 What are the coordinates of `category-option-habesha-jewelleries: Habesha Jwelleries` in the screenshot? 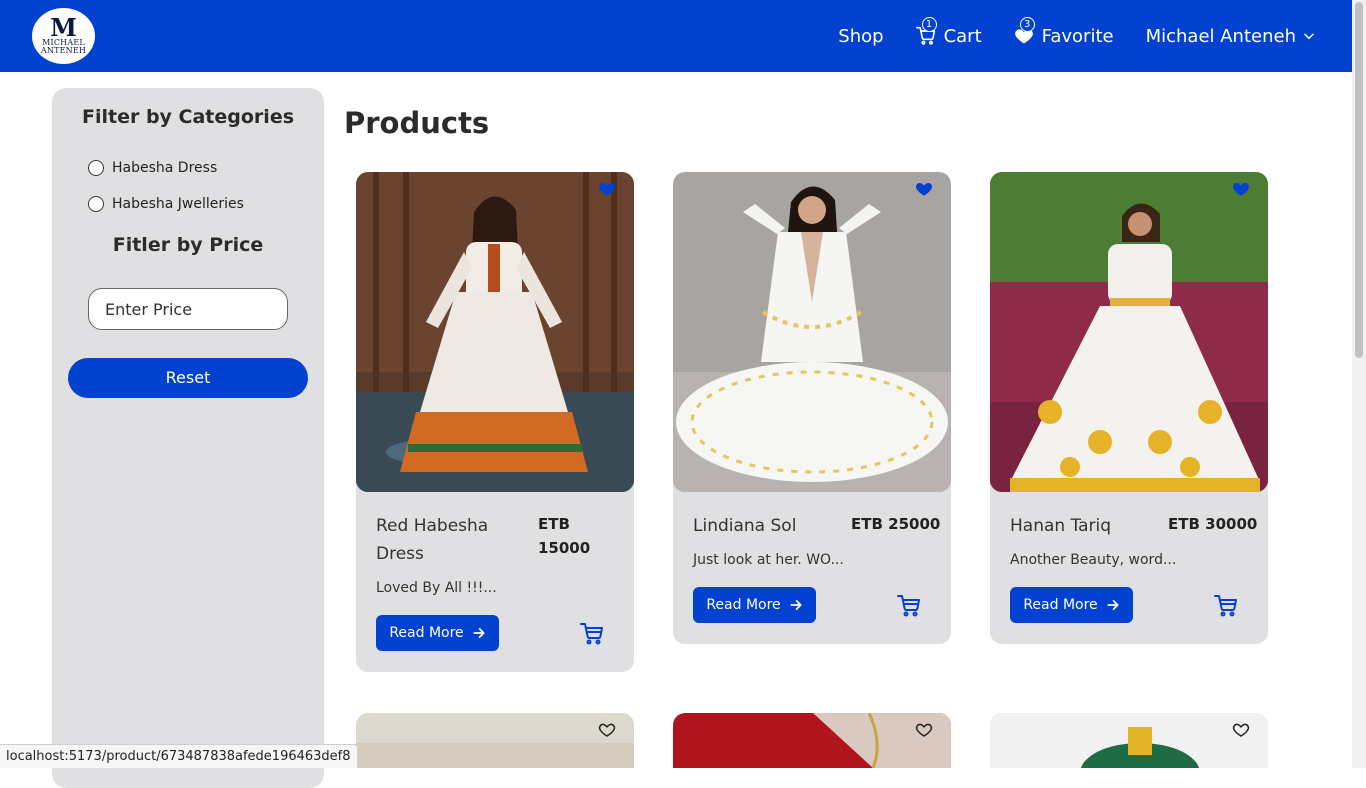 It's located at (166, 204).